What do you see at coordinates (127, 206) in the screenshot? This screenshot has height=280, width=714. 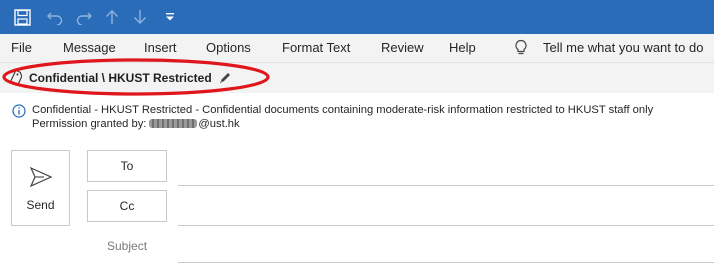 I see `cc-button: Cc` at bounding box center [127, 206].